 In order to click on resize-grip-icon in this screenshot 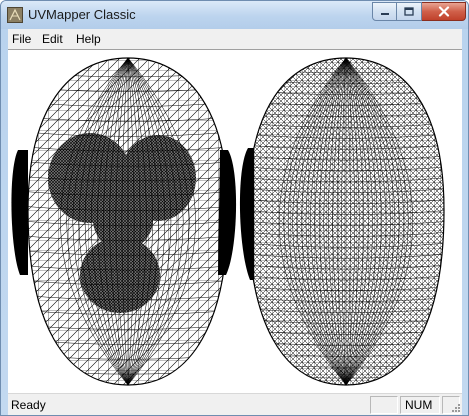, I will do `click(455, 409)`.